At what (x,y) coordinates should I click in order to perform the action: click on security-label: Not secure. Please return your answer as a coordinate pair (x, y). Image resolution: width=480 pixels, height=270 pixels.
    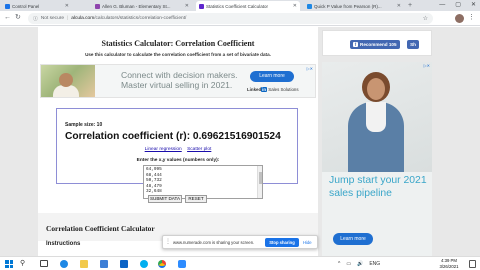
    Looking at the image, I should click on (52, 18).